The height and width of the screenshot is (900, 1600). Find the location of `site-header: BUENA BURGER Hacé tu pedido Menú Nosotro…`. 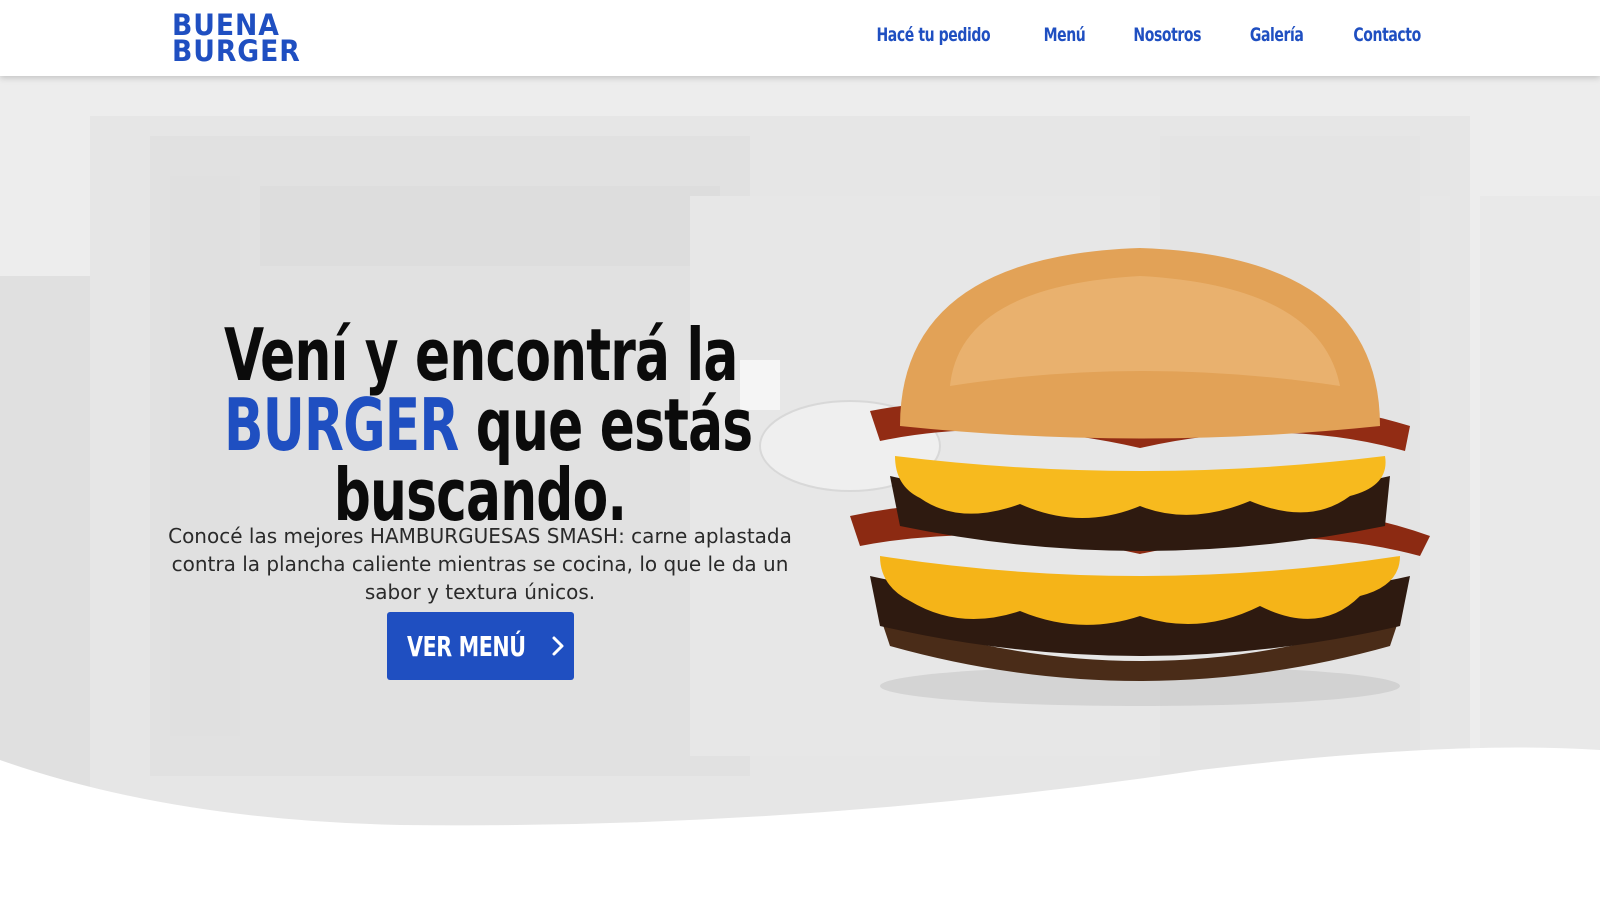

site-header: BUENA BURGER Hacé tu pedido Menú Nosotro… is located at coordinates (800, 38).